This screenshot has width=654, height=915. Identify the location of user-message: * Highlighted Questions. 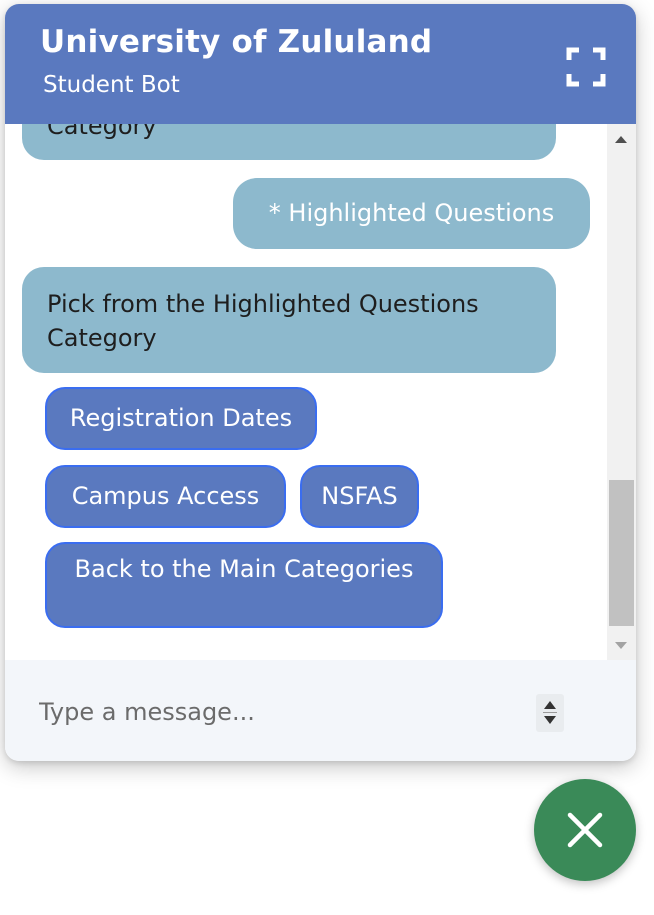
(411, 213).